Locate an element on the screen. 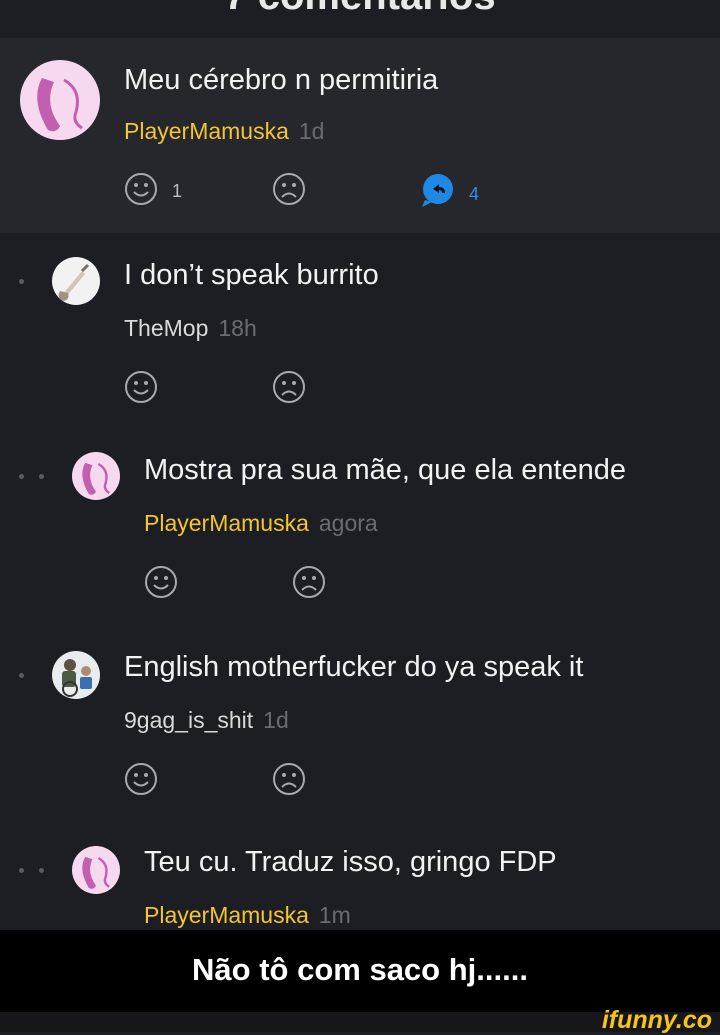 Image resolution: width=720 pixels, height=1035 pixels. comment-author: 9gag_is_shit is located at coordinates (188, 720).